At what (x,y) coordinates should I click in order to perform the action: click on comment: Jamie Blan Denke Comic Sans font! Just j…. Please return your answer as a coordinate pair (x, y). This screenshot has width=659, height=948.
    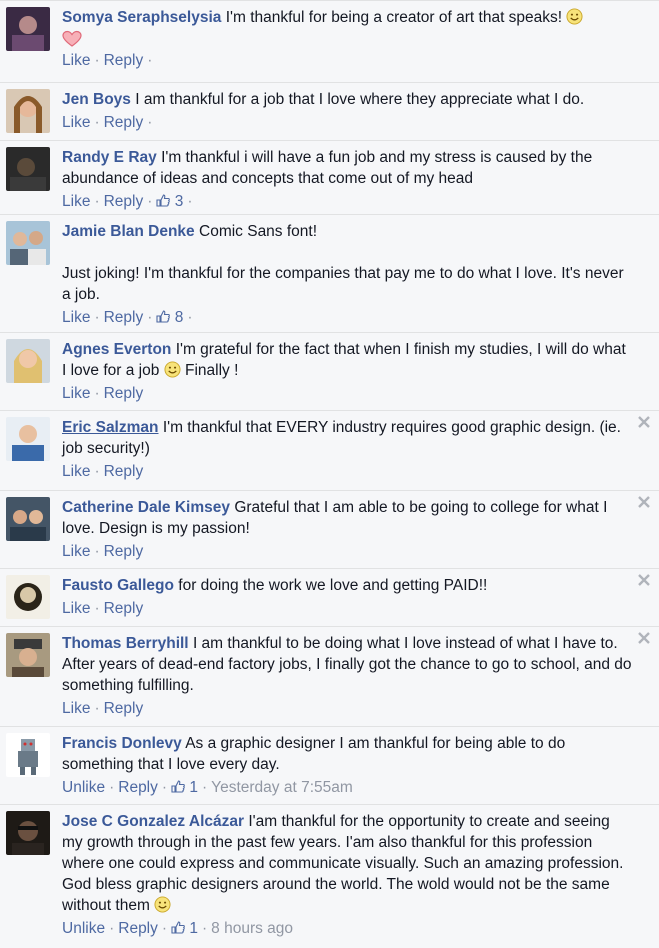
    Looking at the image, I should click on (329, 273).